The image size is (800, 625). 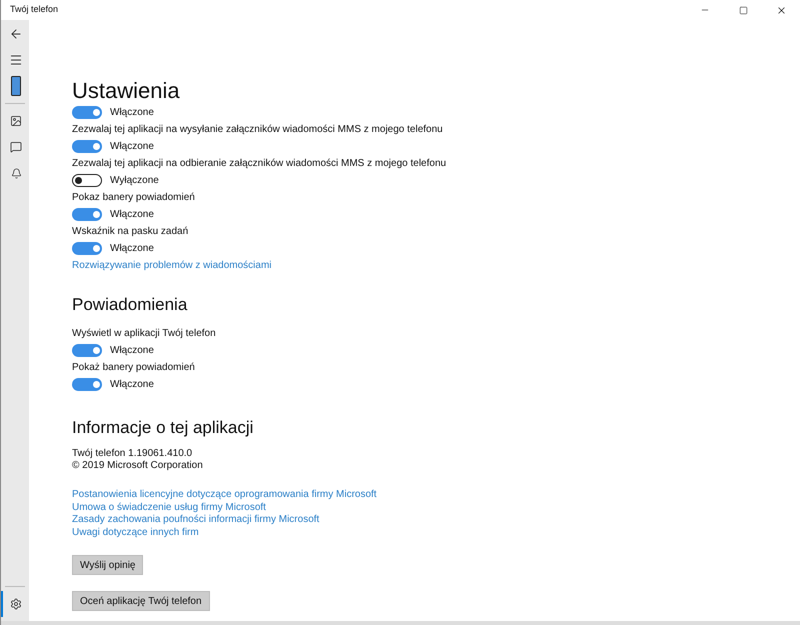 What do you see at coordinates (16, 60) in the screenshot?
I see `menu-icon` at bounding box center [16, 60].